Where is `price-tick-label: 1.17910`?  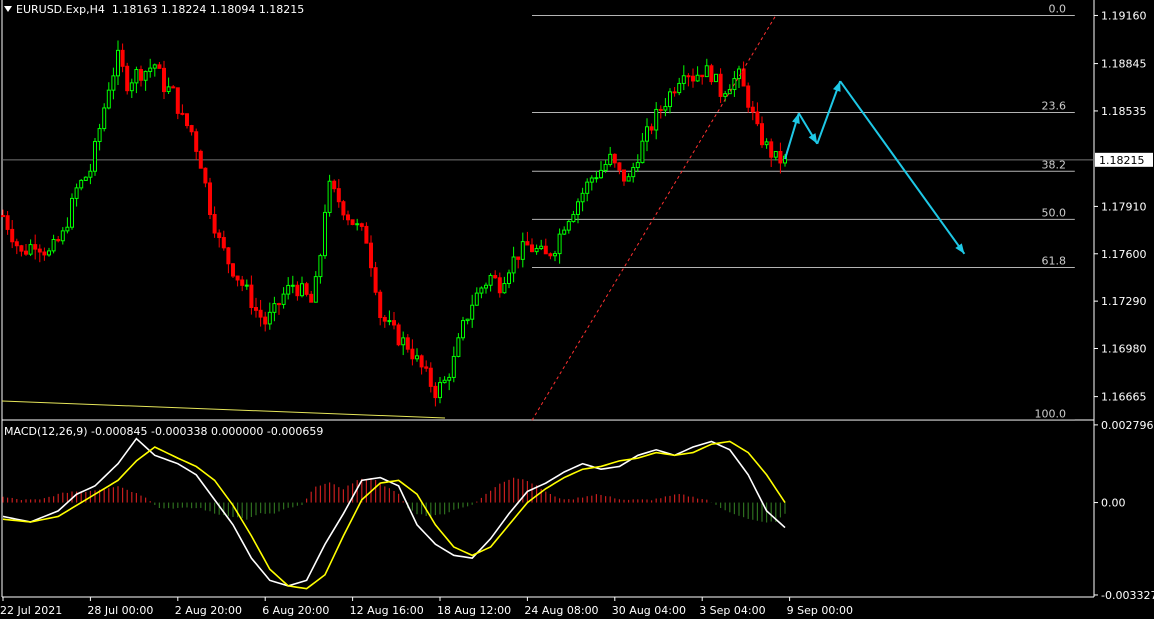
price-tick-label: 1.17910 is located at coordinates (1124, 206).